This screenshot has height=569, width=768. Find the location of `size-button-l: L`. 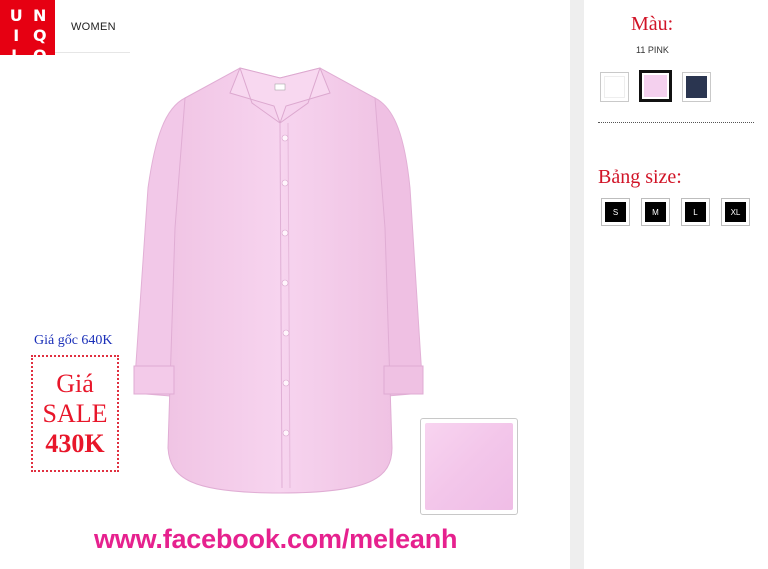

size-button-l: L is located at coordinates (695, 212).